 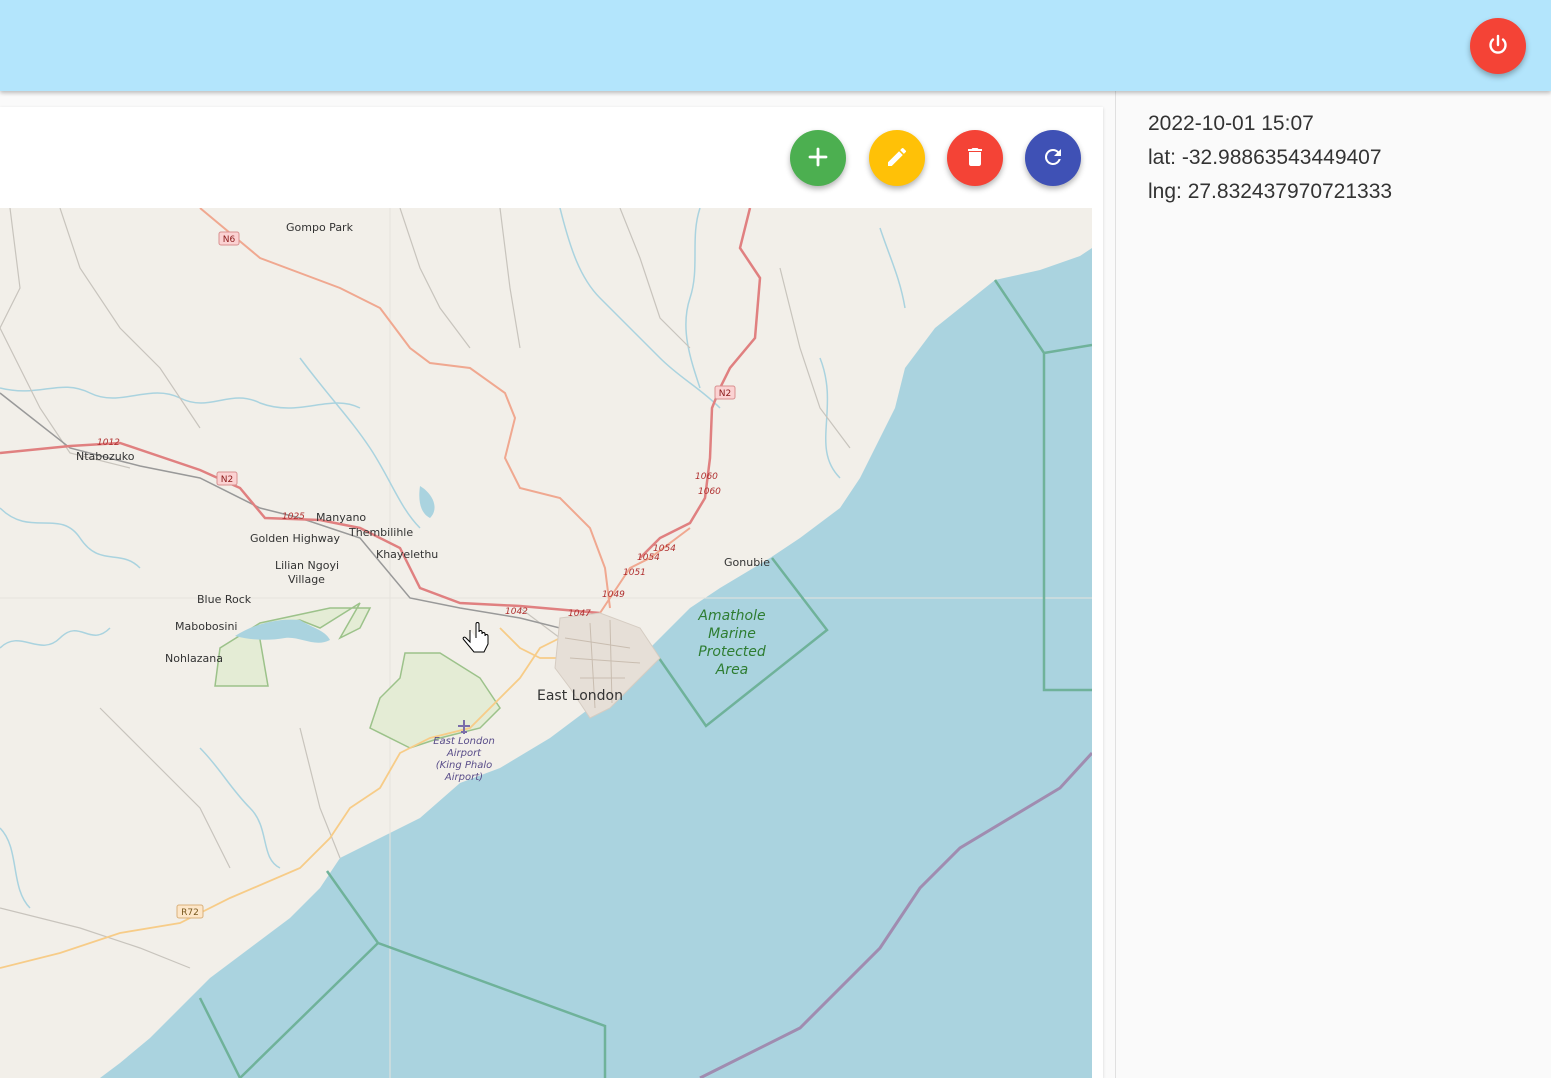 I want to click on route-1025: 1025, so click(x=293, y=517).